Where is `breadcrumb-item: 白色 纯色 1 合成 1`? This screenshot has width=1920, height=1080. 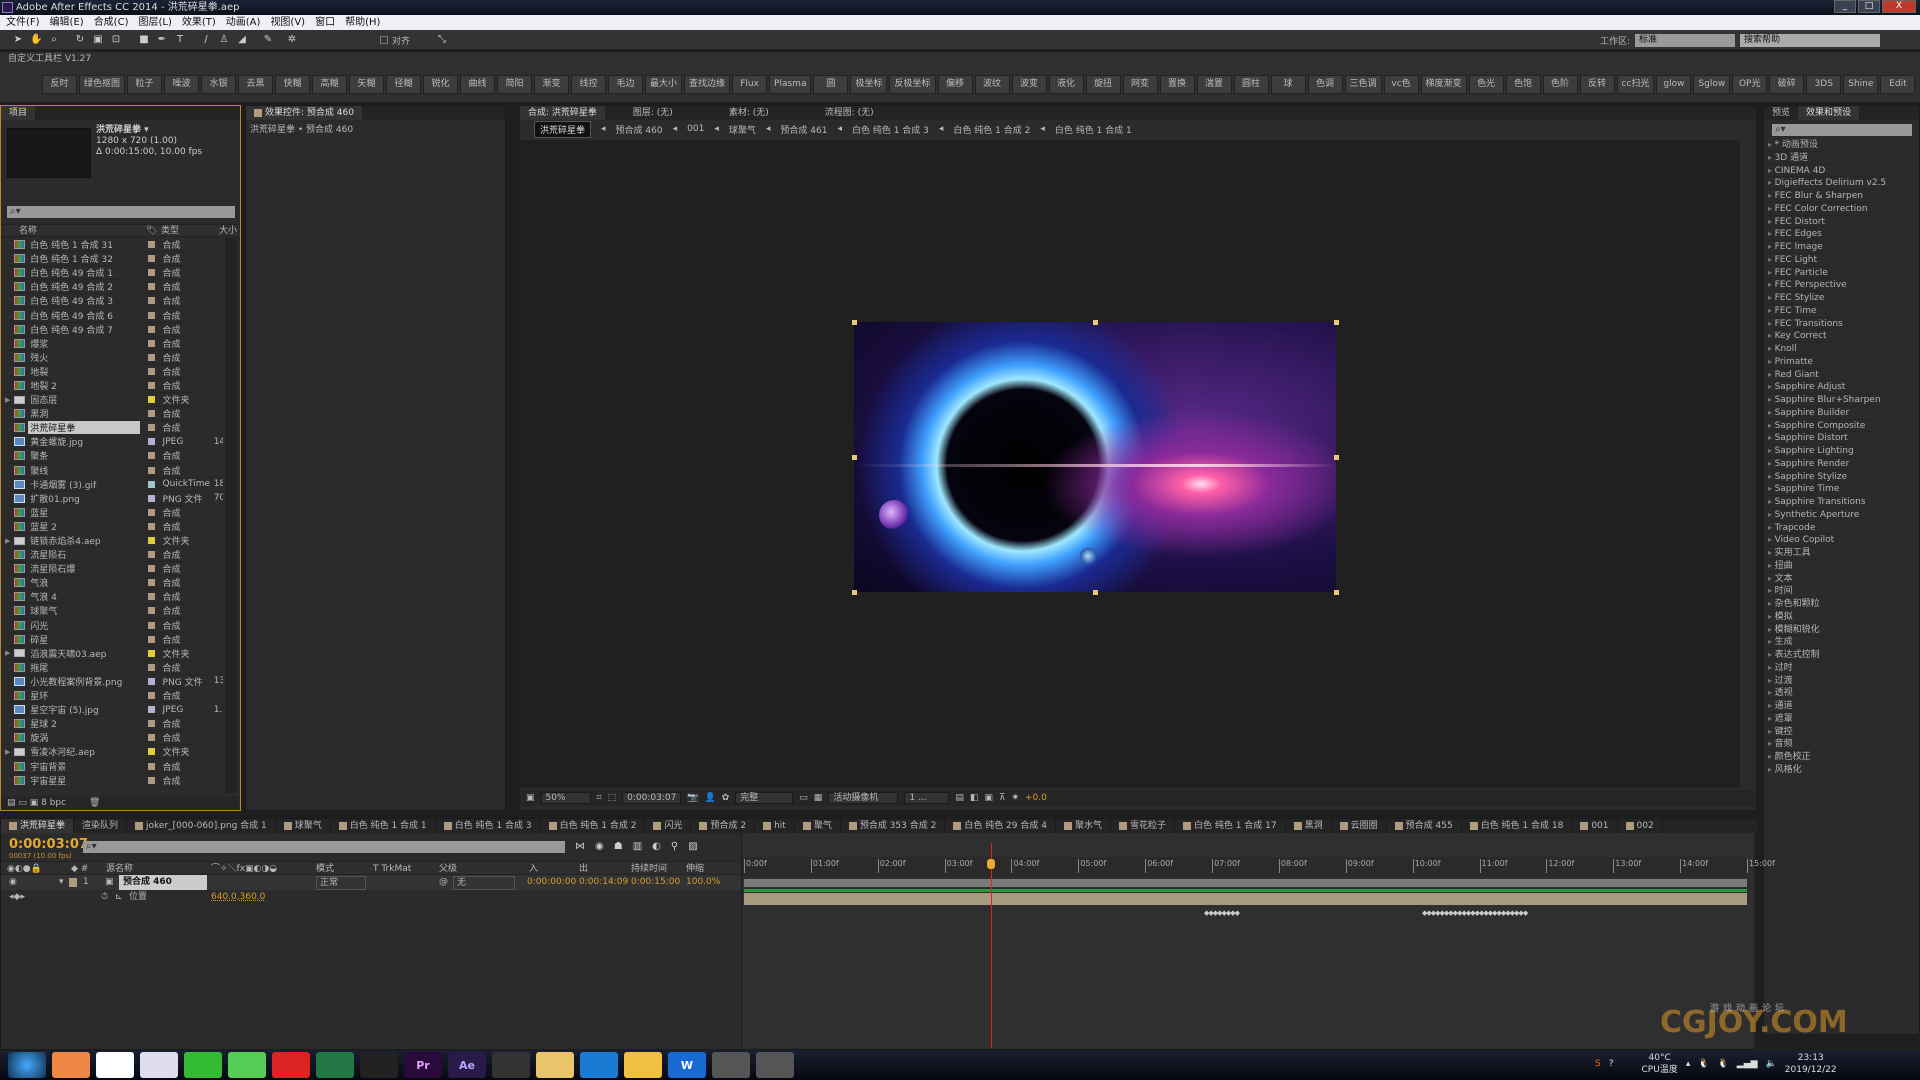
breadcrumb-item: 白色 纯色 1 合成 1 is located at coordinates (1093, 129).